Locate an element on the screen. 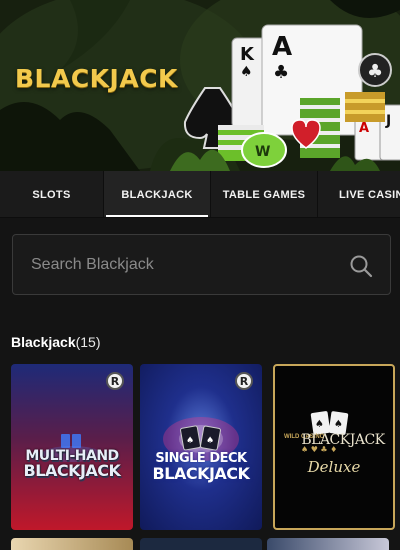 Image resolution: width=400 pixels, height=550 pixels. game-title: SINGLE DECK BLACKJACK is located at coordinates (201, 467).